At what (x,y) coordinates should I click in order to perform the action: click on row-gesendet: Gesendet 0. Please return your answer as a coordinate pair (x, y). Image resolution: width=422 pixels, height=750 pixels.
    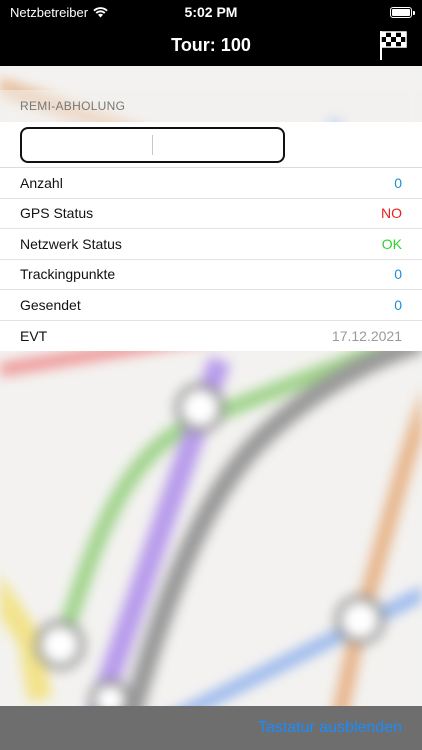
    Looking at the image, I should click on (211, 305).